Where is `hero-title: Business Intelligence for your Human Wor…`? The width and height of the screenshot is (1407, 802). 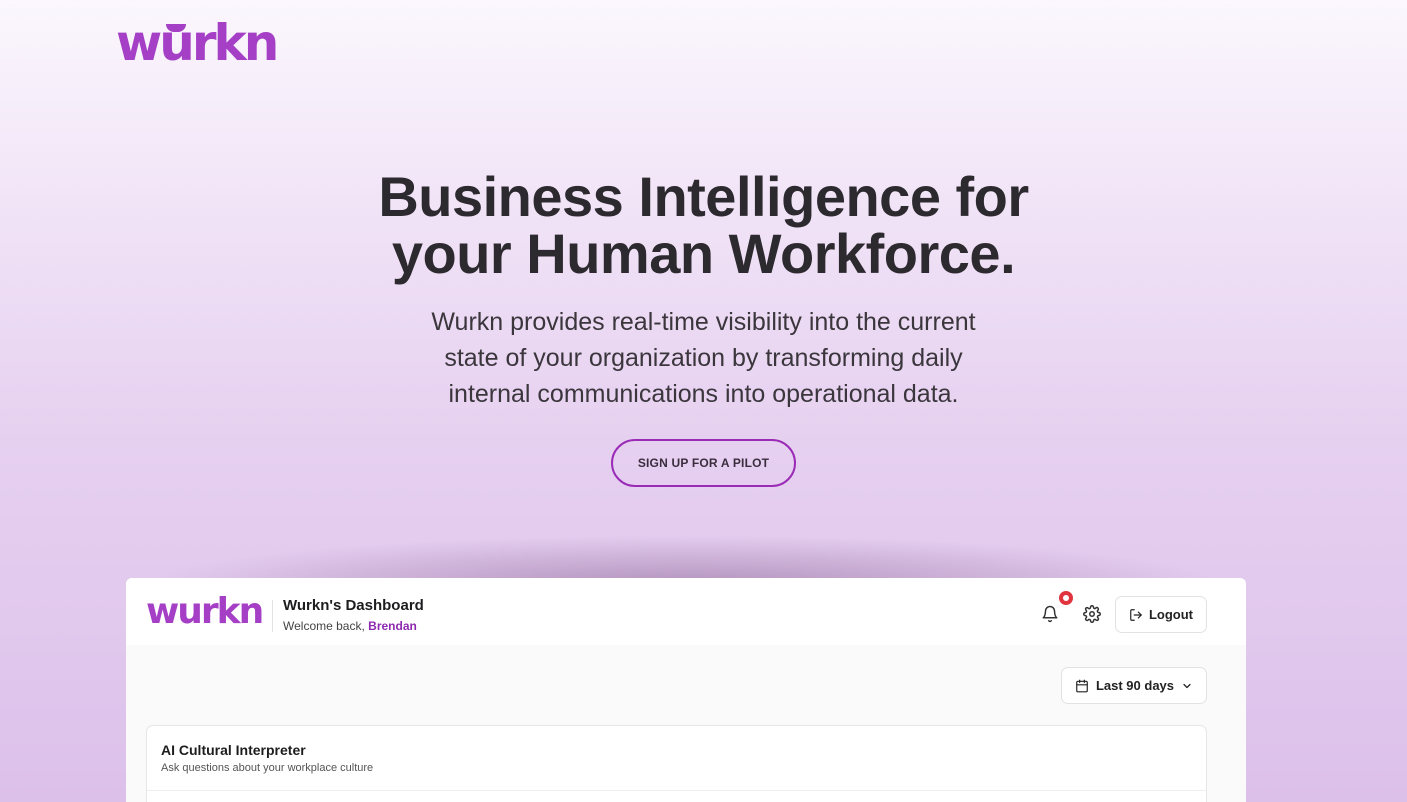
hero-title: Business Intelligence for your Human Wor… is located at coordinates (703, 225).